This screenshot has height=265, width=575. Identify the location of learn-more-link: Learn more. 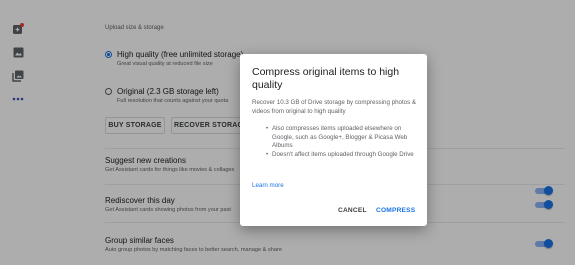
(268, 185).